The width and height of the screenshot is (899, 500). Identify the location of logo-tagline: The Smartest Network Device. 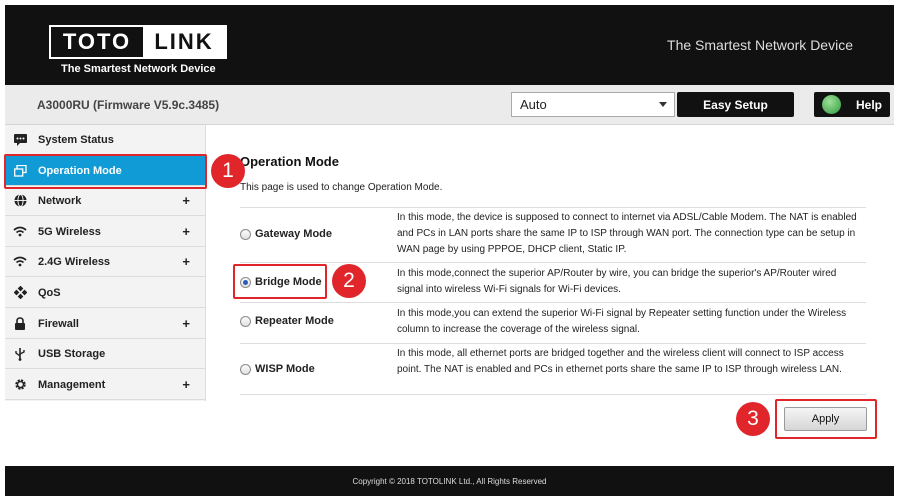
(138, 69).